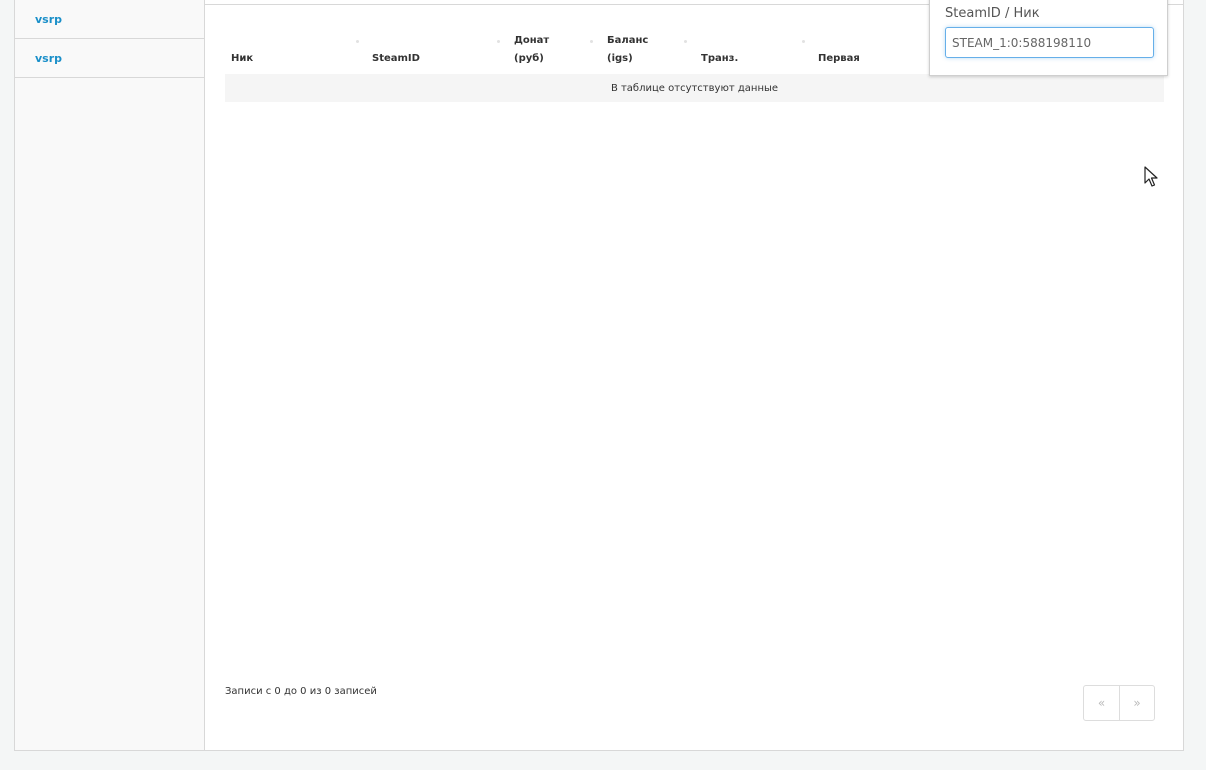 Image resolution: width=1206 pixels, height=770 pixels. I want to click on column-header-nick: Ник, so click(242, 59).